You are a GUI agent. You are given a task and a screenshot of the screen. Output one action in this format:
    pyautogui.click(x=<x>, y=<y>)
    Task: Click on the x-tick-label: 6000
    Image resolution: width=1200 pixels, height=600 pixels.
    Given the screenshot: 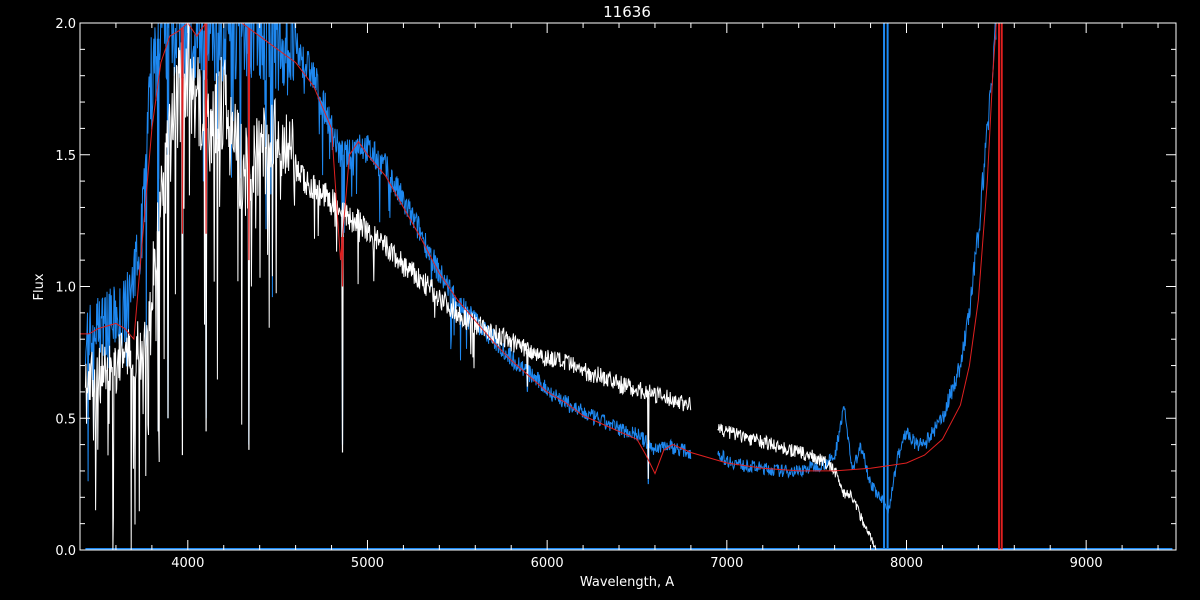 What is the action you would take?
    pyautogui.click(x=547, y=563)
    